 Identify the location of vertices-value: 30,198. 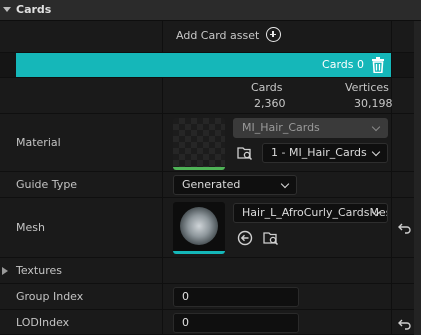
(373, 103).